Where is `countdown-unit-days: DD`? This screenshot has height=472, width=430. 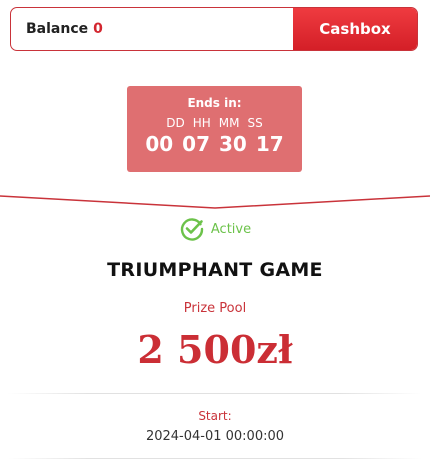 countdown-unit-days: DD is located at coordinates (175, 123).